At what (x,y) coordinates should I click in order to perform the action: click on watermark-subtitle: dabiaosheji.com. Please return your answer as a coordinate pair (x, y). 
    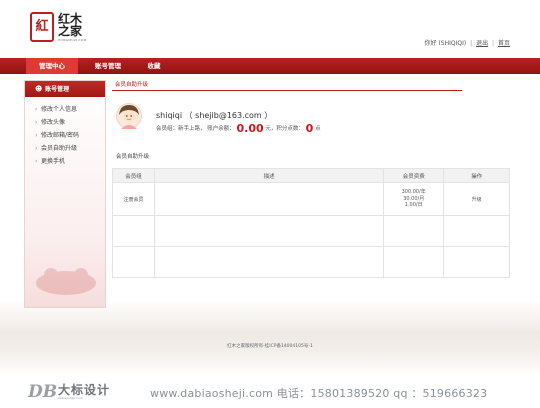
    Looking at the image, I should click on (70, 398).